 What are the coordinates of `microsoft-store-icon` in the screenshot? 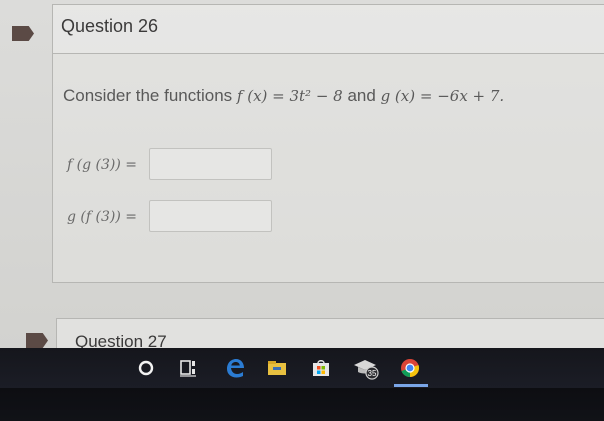 It's located at (321, 368).